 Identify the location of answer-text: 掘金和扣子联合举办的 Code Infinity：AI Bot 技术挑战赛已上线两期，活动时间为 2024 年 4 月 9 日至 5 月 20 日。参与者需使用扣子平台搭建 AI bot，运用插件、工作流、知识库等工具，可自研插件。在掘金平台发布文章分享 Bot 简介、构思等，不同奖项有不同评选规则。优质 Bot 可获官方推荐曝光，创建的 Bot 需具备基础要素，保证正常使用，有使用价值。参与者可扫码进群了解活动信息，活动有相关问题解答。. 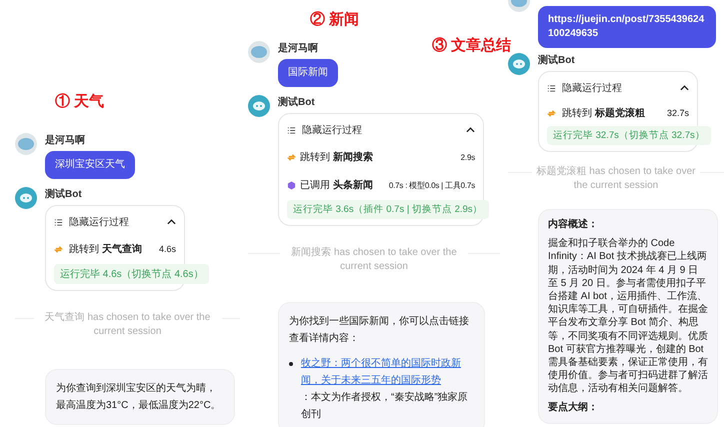
(628, 316).